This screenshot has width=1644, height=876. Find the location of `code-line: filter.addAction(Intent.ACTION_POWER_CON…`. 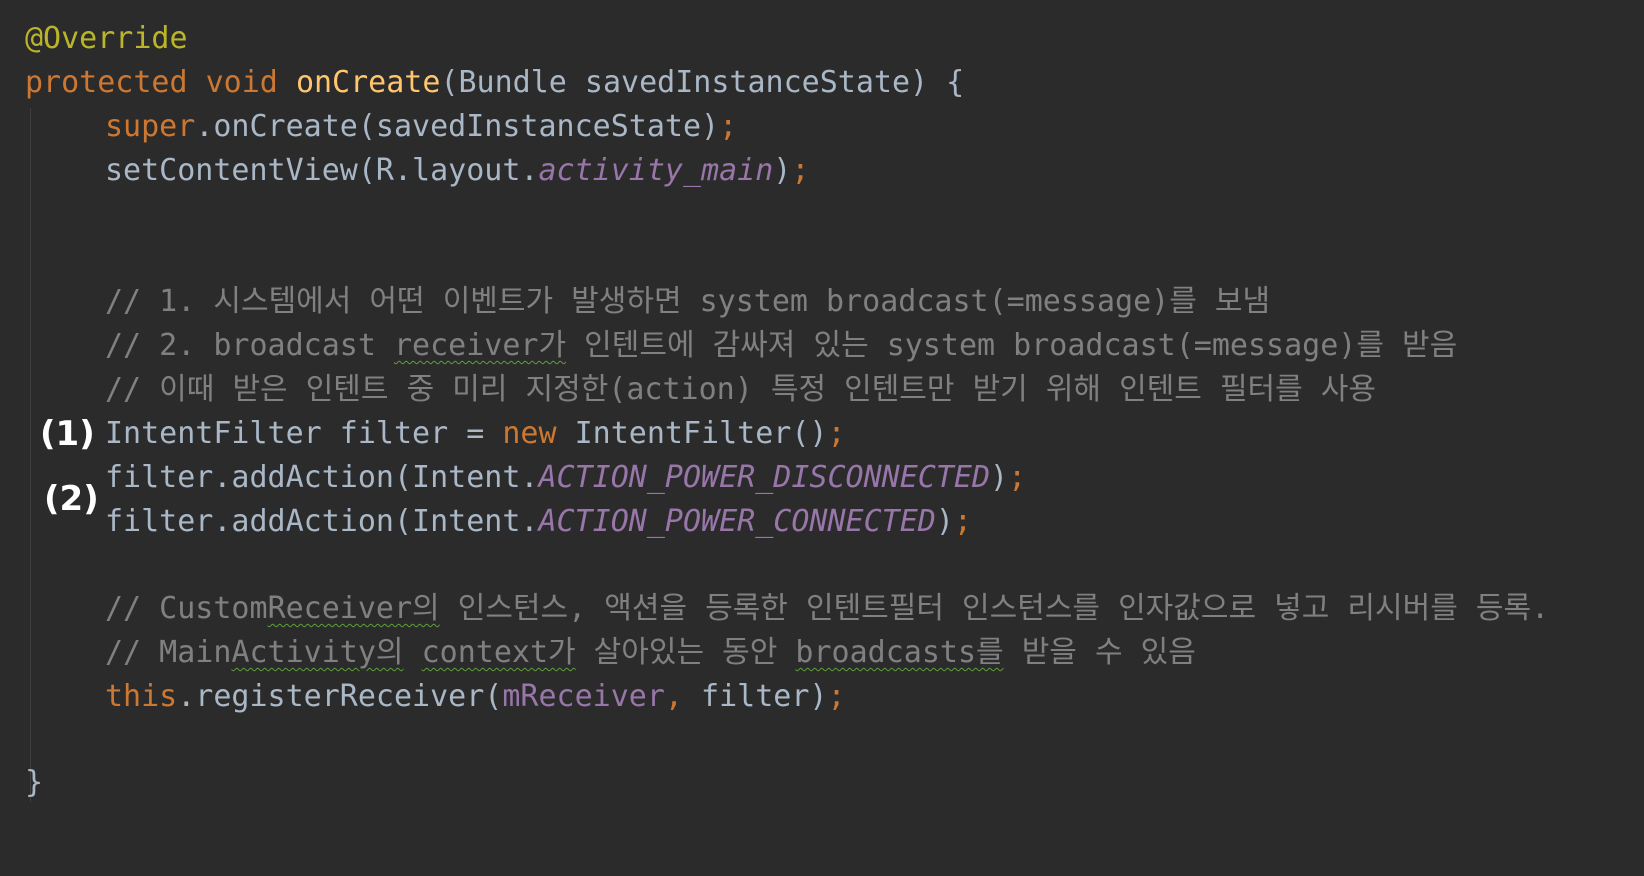

code-line: filter.addAction(Intent.ACTION_POWER_CON… is located at coordinates (538, 522).